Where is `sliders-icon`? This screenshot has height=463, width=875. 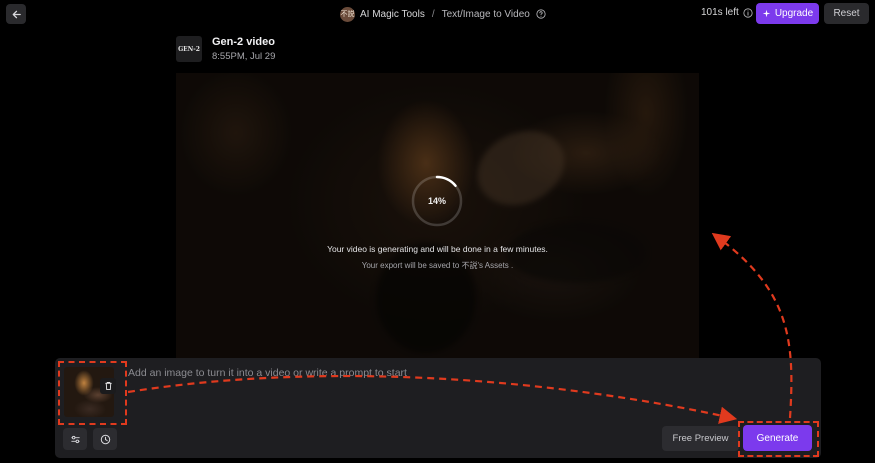
sliders-icon is located at coordinates (75, 439).